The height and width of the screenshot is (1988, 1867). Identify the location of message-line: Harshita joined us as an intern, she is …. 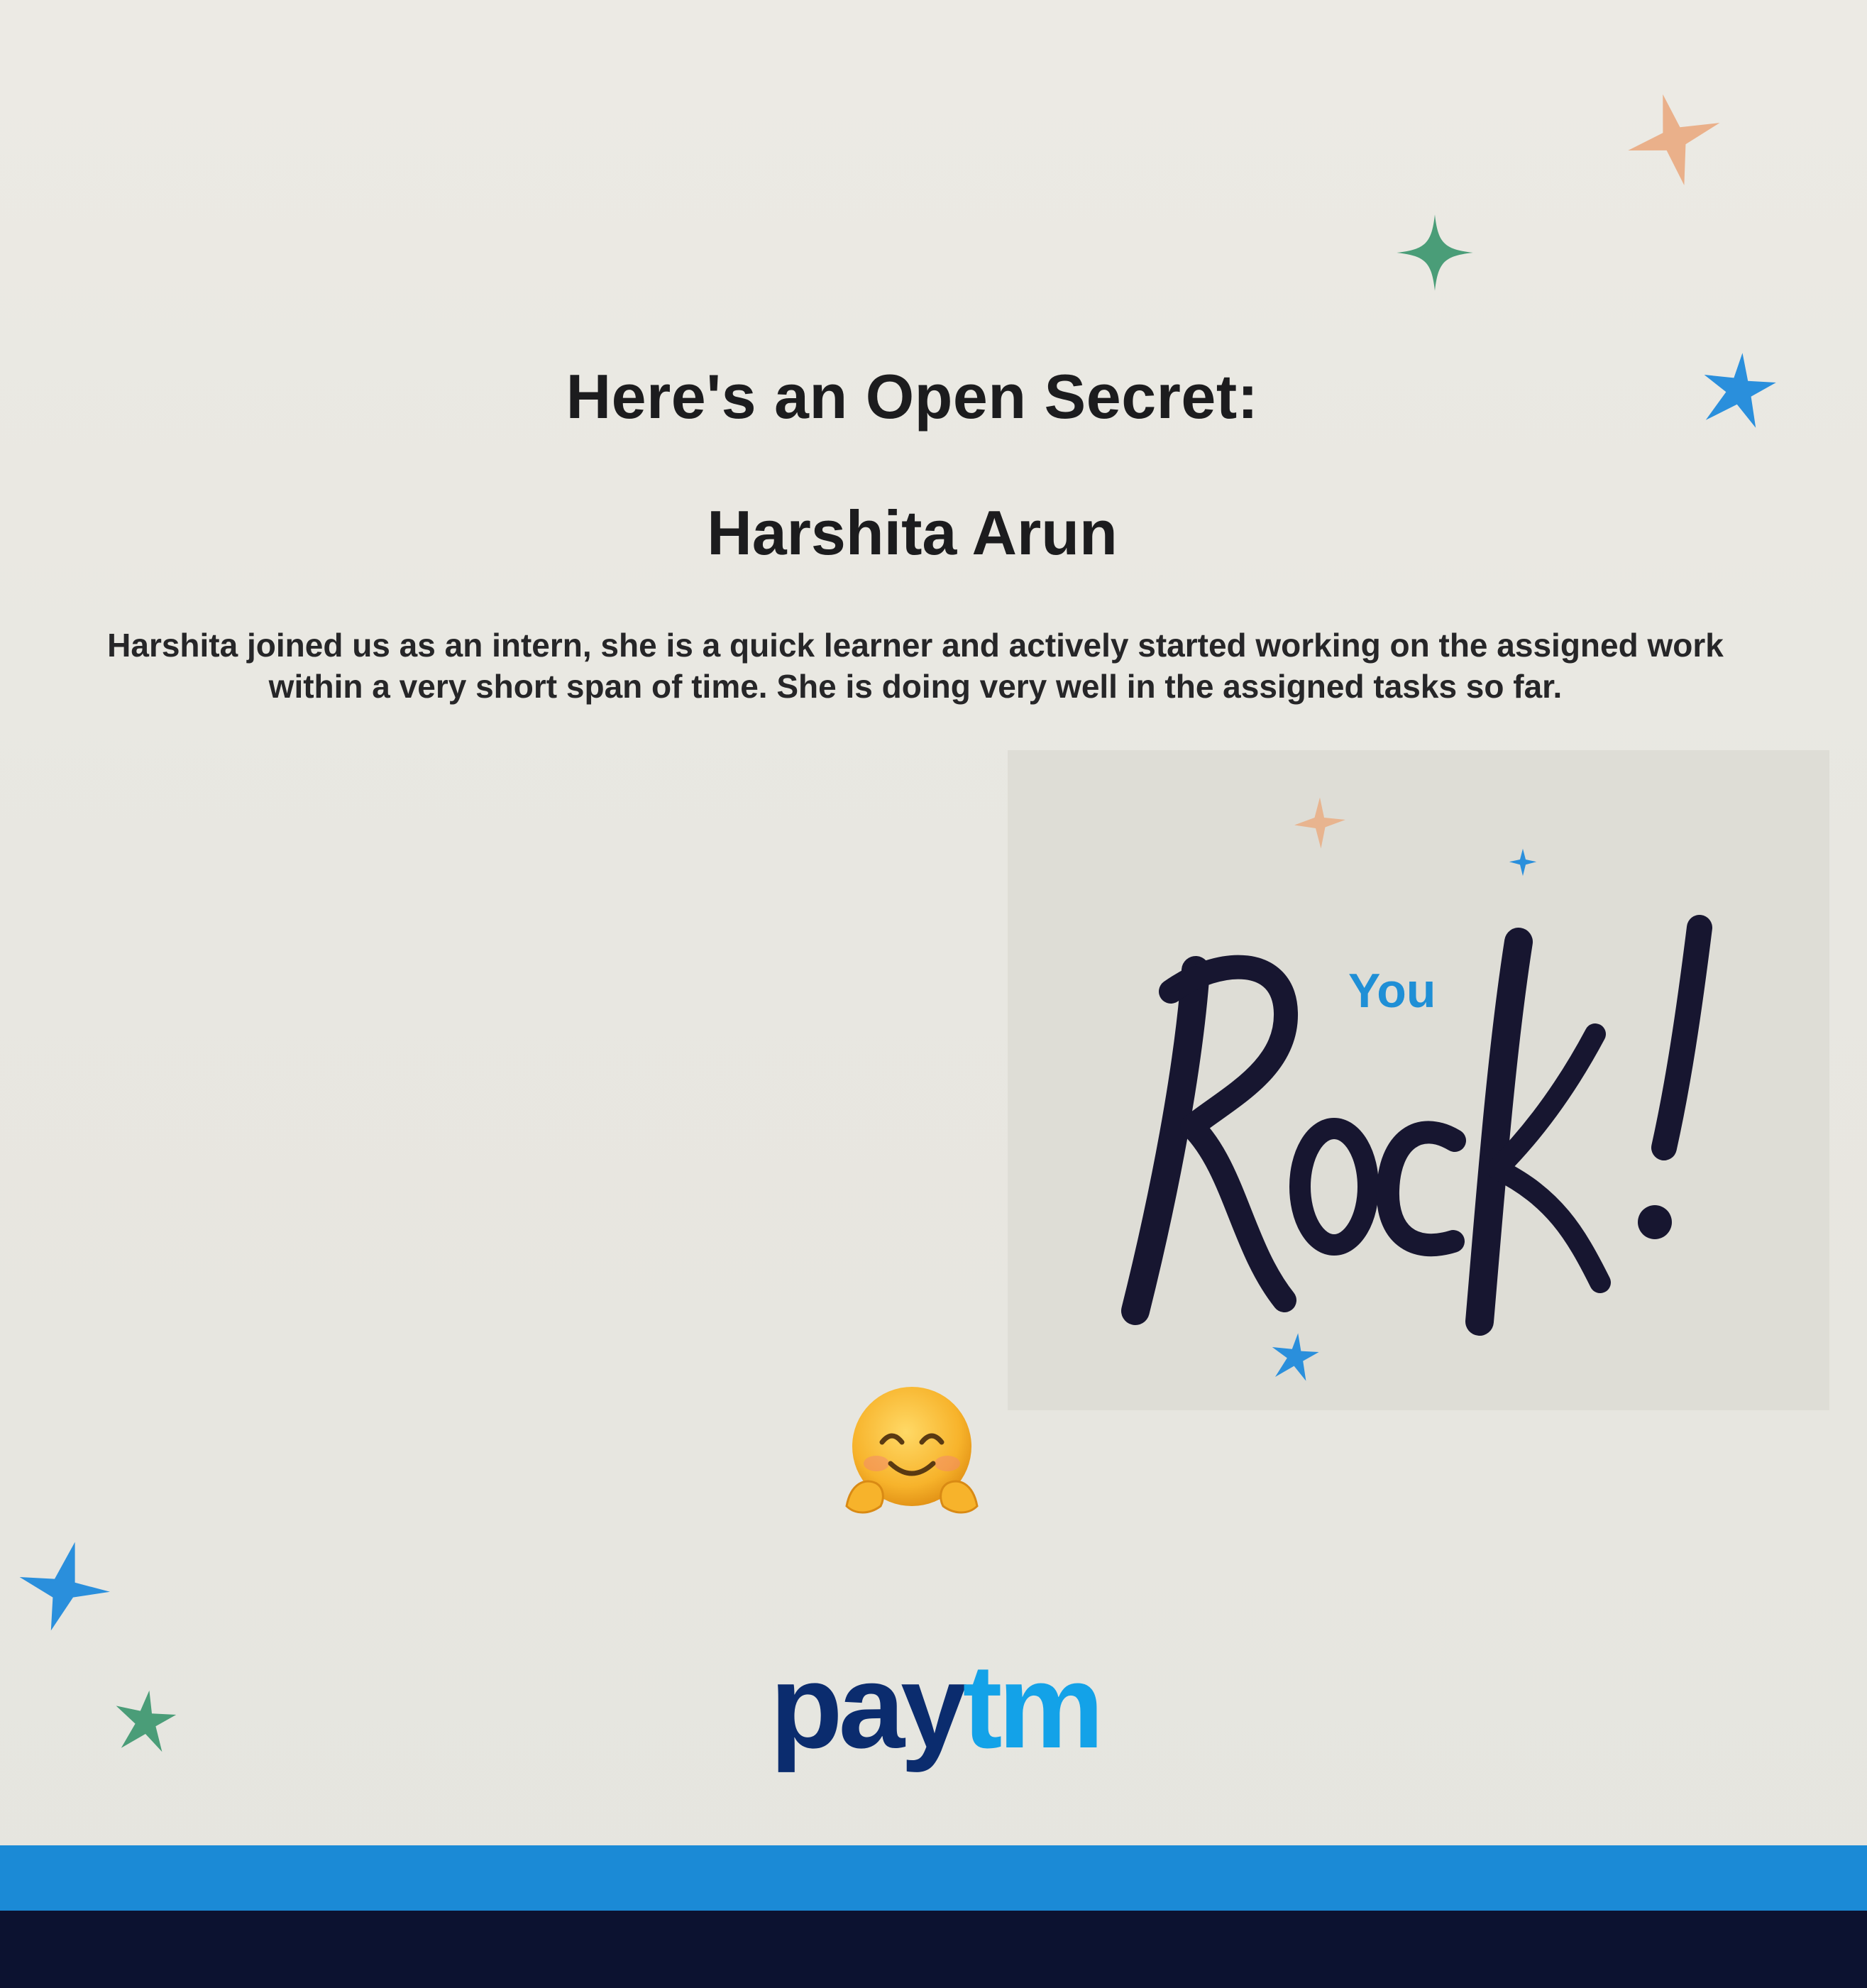
(916, 645).